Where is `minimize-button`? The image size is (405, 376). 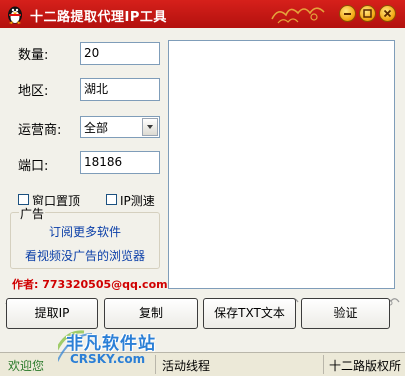 minimize-button is located at coordinates (347, 13).